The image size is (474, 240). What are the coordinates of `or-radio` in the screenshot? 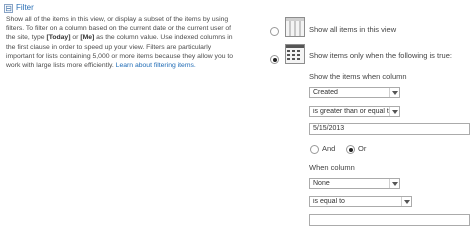 It's located at (350, 149).